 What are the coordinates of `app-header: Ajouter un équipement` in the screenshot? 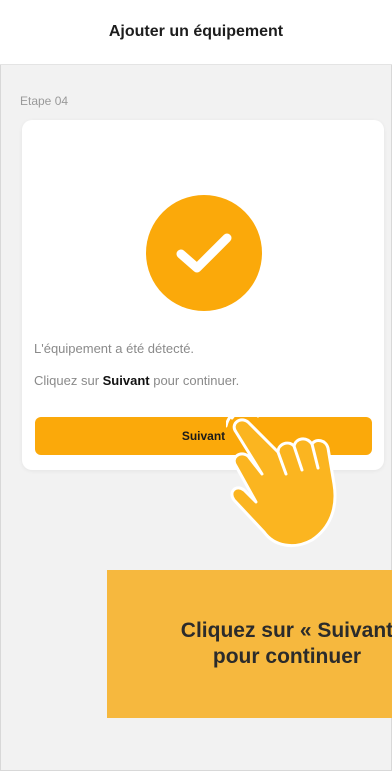 It's located at (196, 32).